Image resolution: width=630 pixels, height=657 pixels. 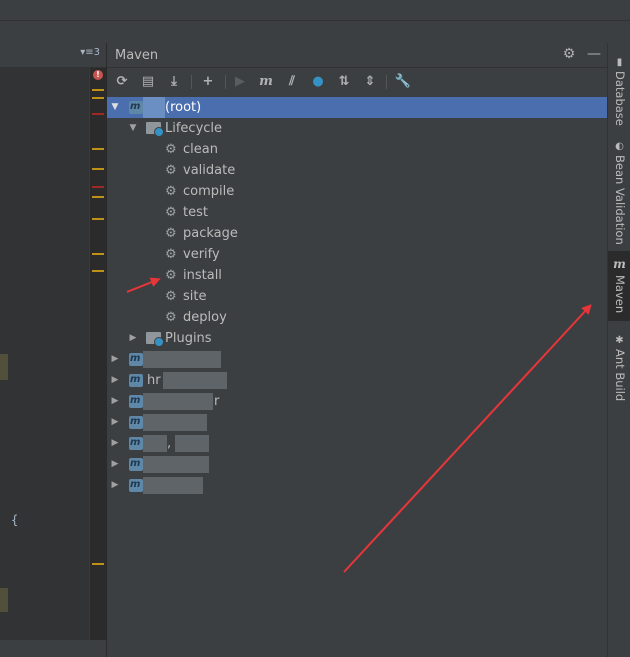 I want to click on skip-tests-icon: ●, so click(x=318, y=82).